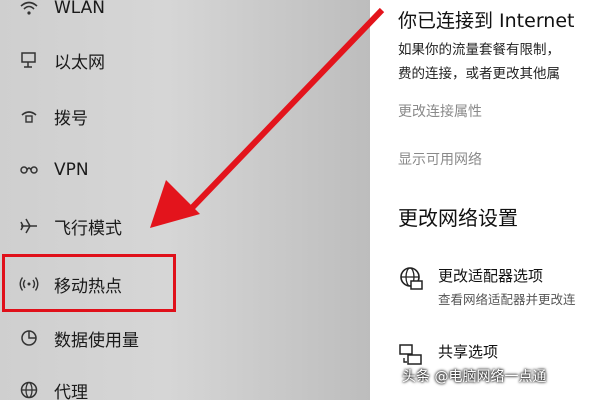  What do you see at coordinates (165, 338) in the screenshot?
I see `sidebar-item-data-usage: 数据使用量` at bounding box center [165, 338].